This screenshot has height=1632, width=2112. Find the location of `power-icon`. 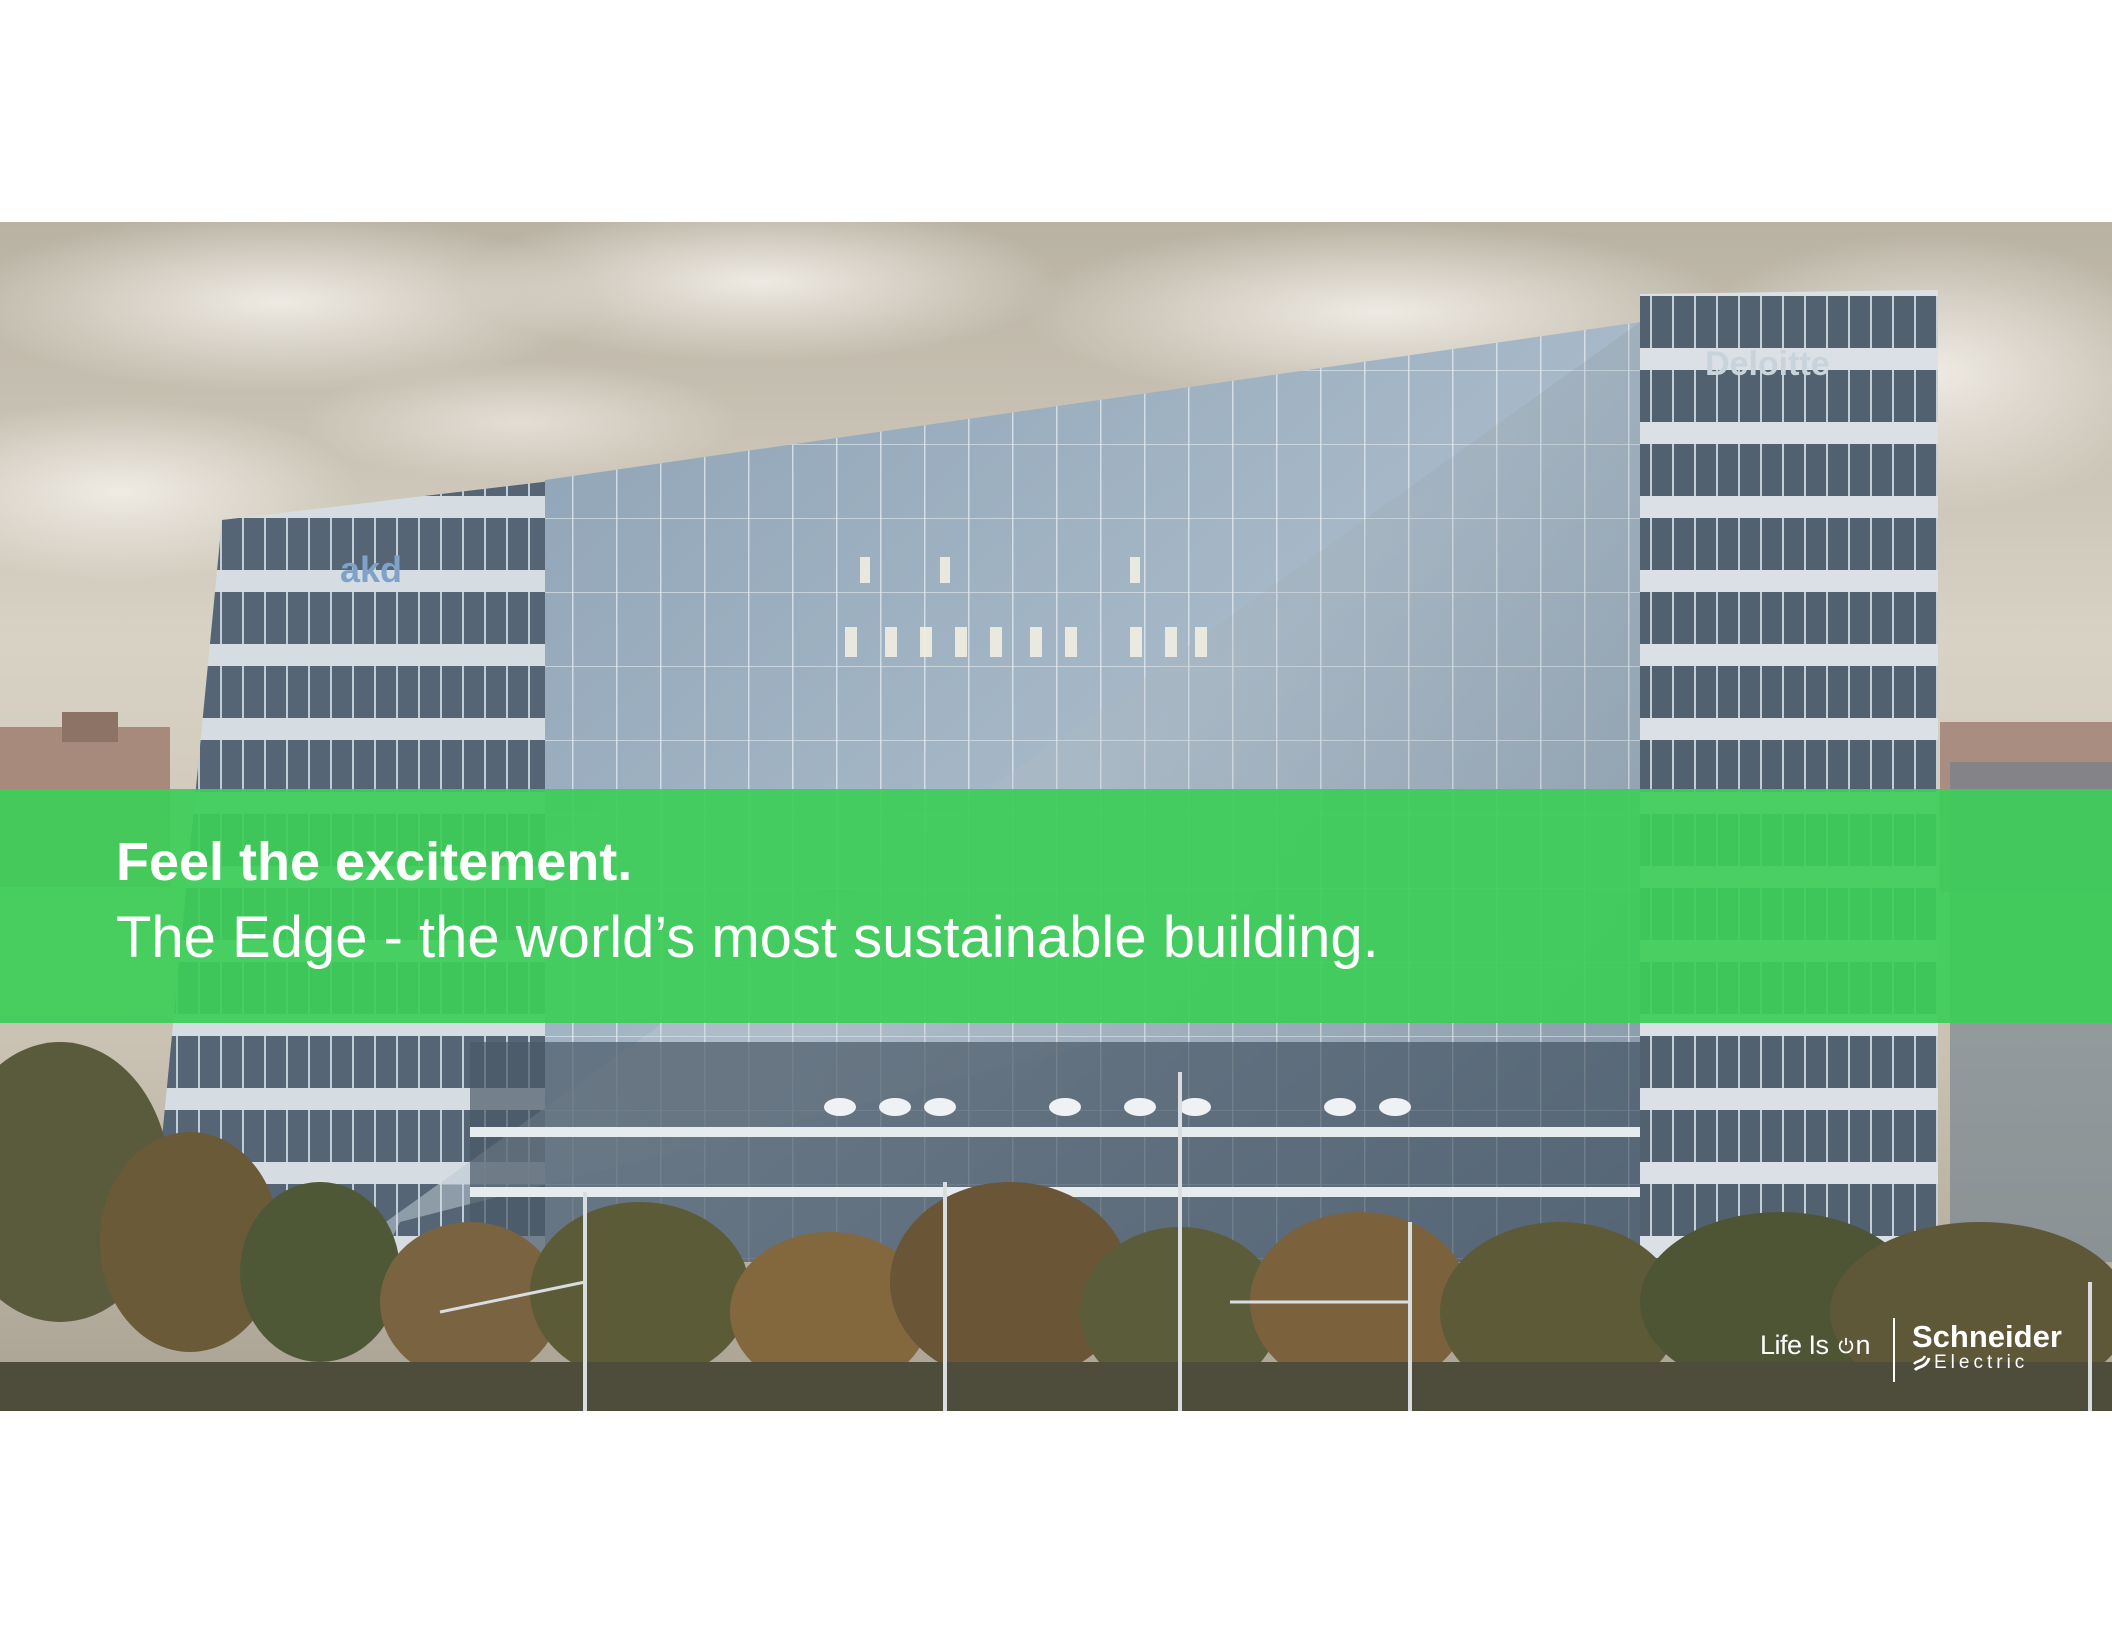

power-icon is located at coordinates (1845, 1345).